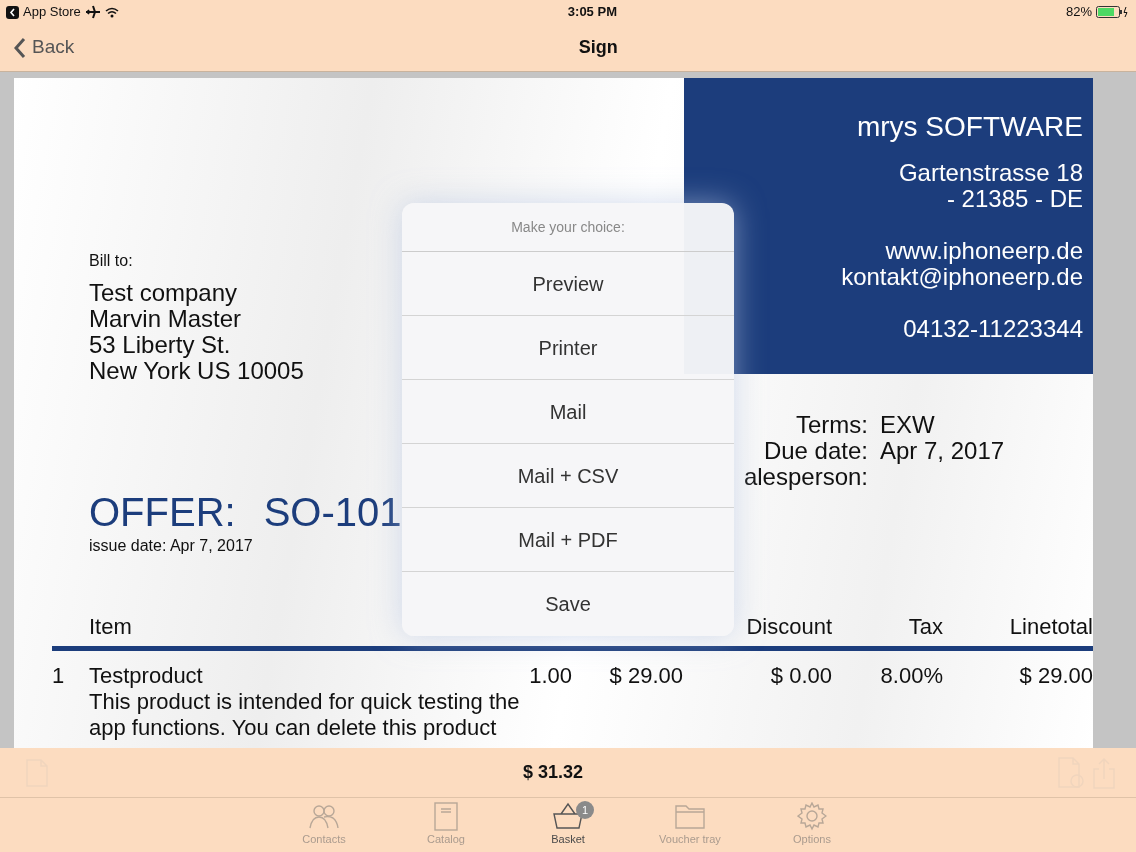 This screenshot has height=852, width=1136. What do you see at coordinates (592, 12) in the screenshot?
I see `status-time: 3:05 PM` at bounding box center [592, 12].